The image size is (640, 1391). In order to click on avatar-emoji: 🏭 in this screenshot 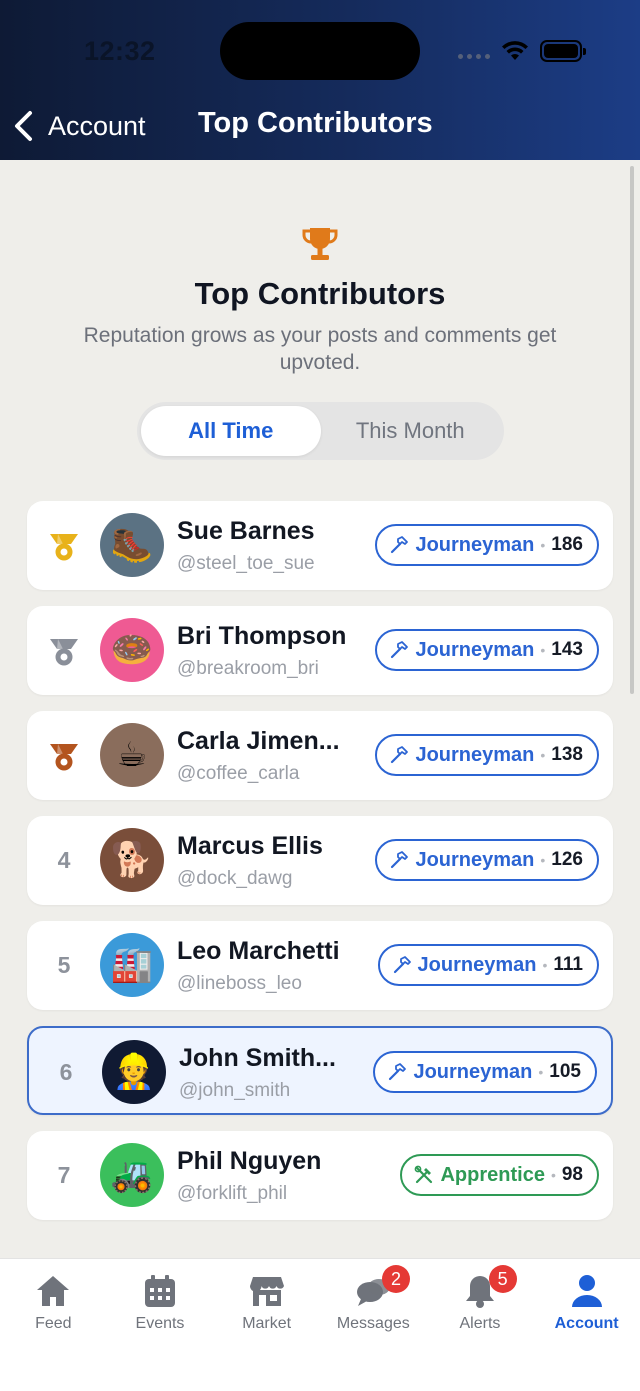, I will do `click(132, 965)`.